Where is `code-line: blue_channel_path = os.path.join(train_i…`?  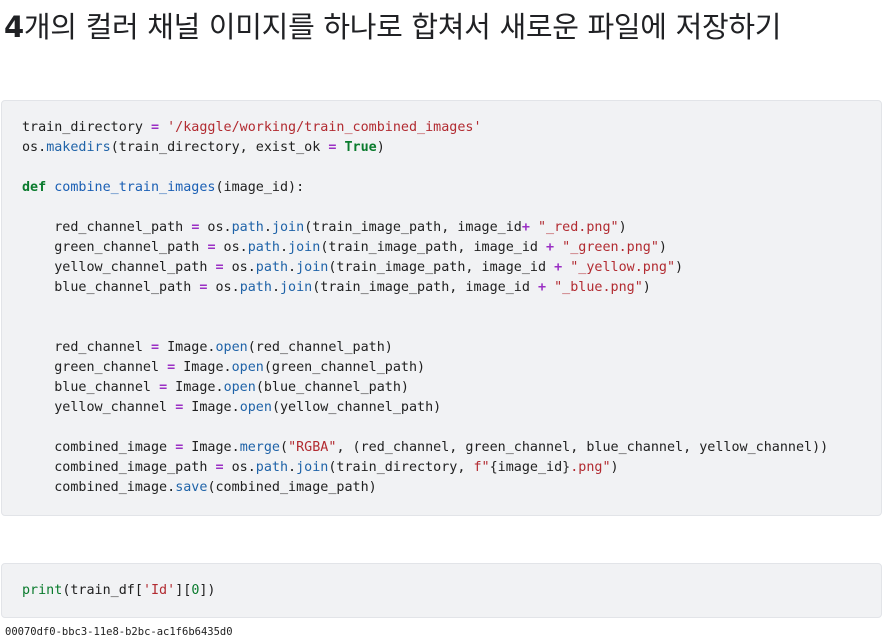
code-line: blue_channel_path = os.path.join(train_i… is located at coordinates (336, 287).